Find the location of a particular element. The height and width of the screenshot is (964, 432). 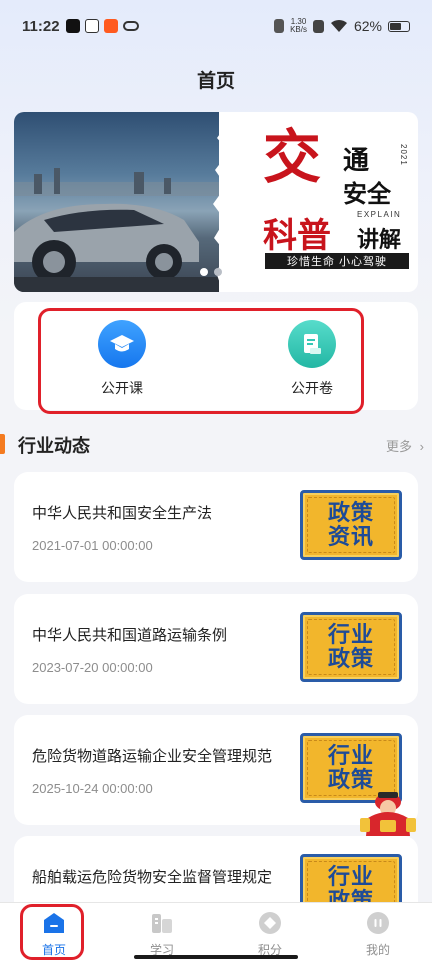

tab-profile-label: 我的 is located at coordinates (377, 950).